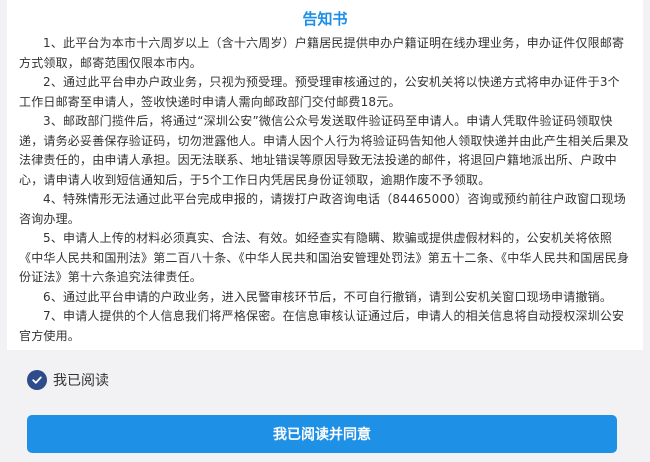  I want to click on read-confirm-checkbox: 我已阅读, so click(68, 380).